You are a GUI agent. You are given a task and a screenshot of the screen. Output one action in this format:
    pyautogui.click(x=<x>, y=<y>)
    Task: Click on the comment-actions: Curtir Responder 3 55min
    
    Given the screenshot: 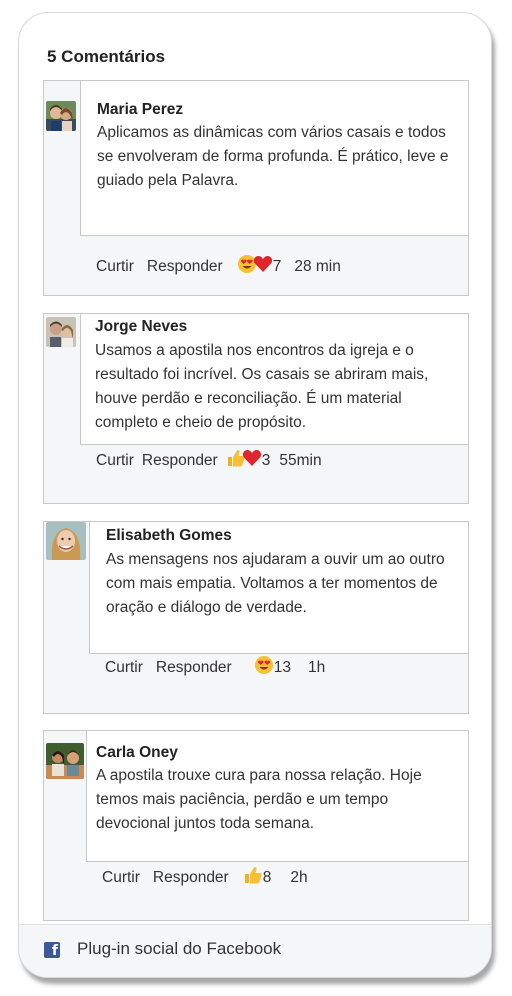 What is the action you would take?
    pyautogui.click(x=209, y=460)
    